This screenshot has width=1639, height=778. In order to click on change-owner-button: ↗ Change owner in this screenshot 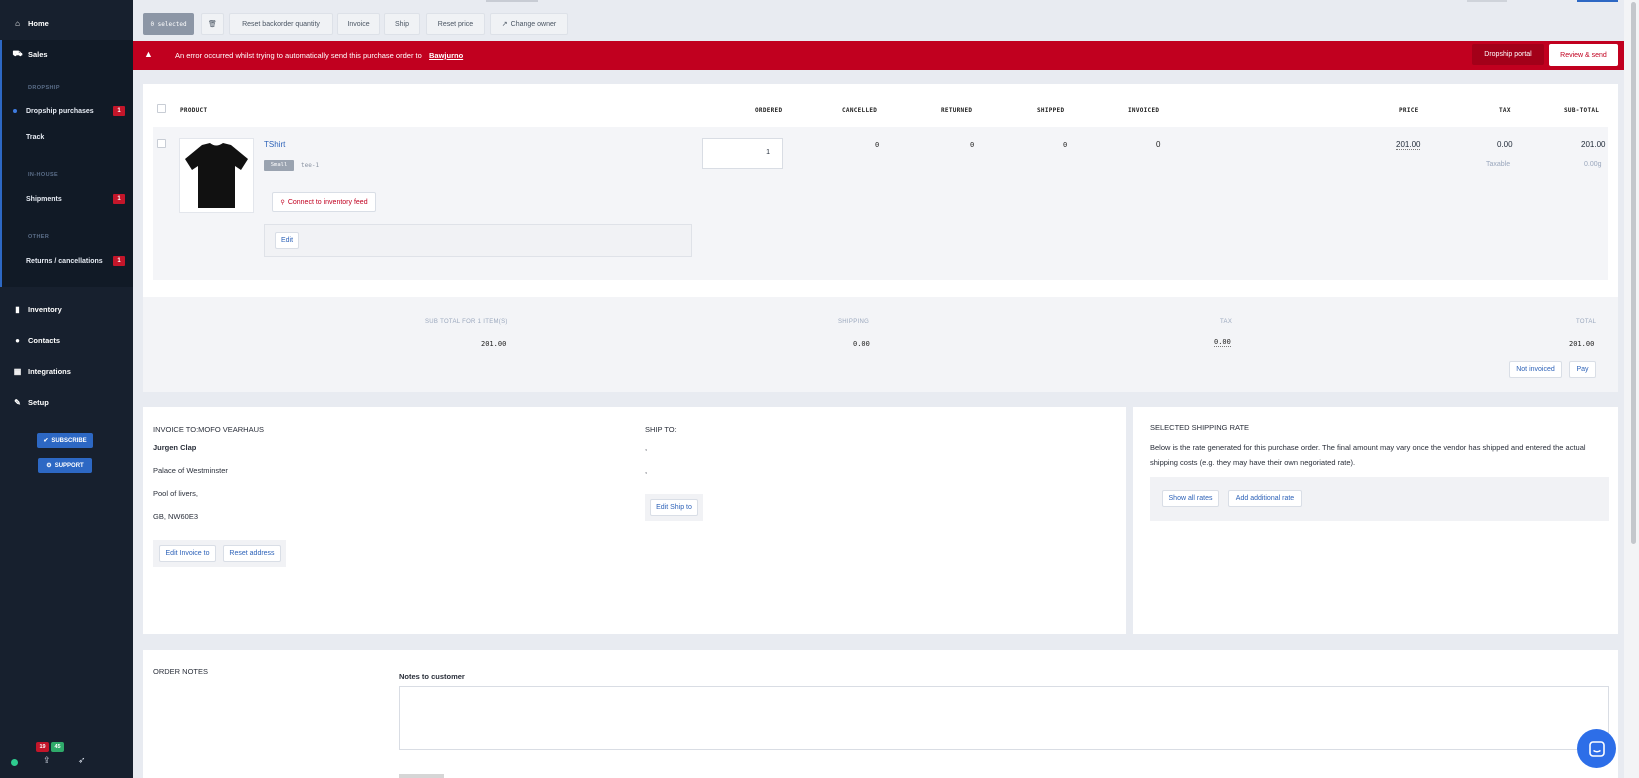, I will do `click(529, 24)`.